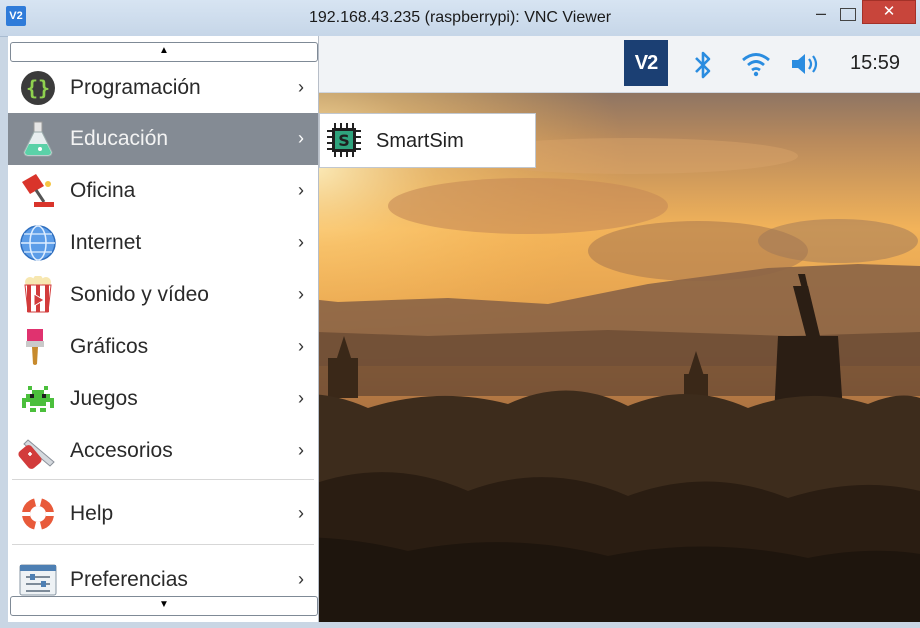 This screenshot has width=920, height=628. I want to click on programming-braces-icon: {}, so click(38, 88).